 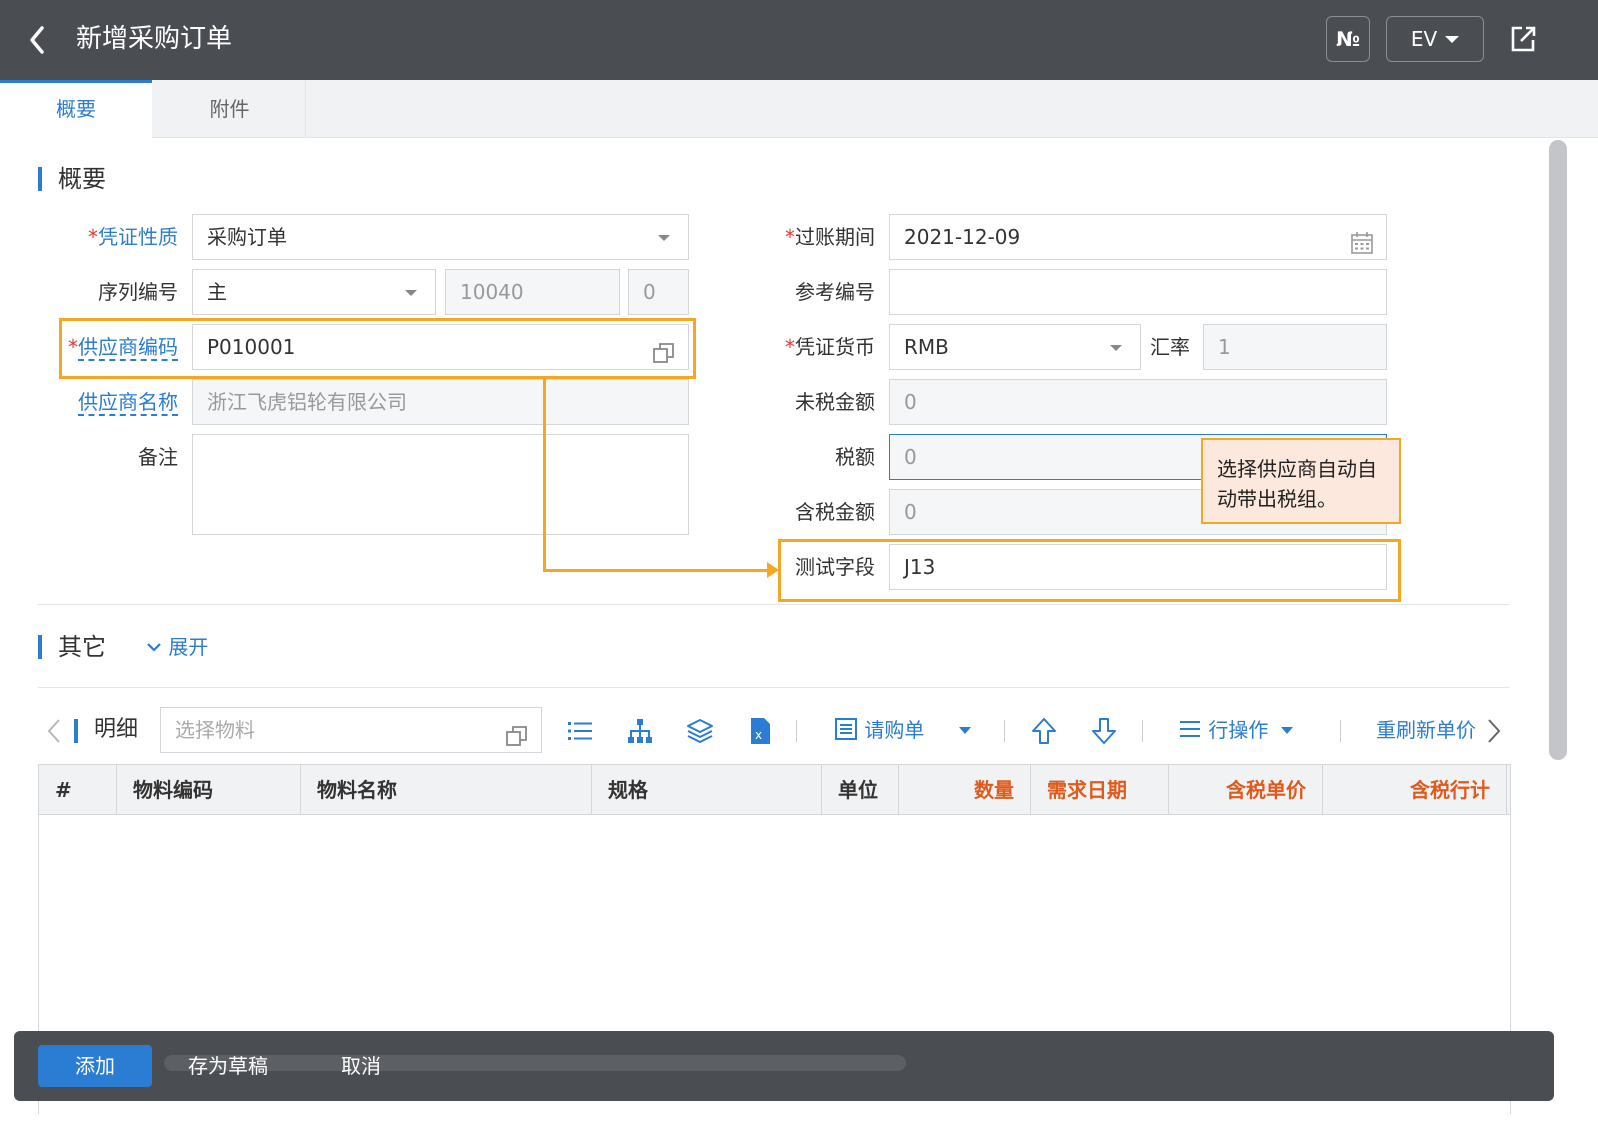 I want to click on column-header: 物料名称, so click(x=446, y=790).